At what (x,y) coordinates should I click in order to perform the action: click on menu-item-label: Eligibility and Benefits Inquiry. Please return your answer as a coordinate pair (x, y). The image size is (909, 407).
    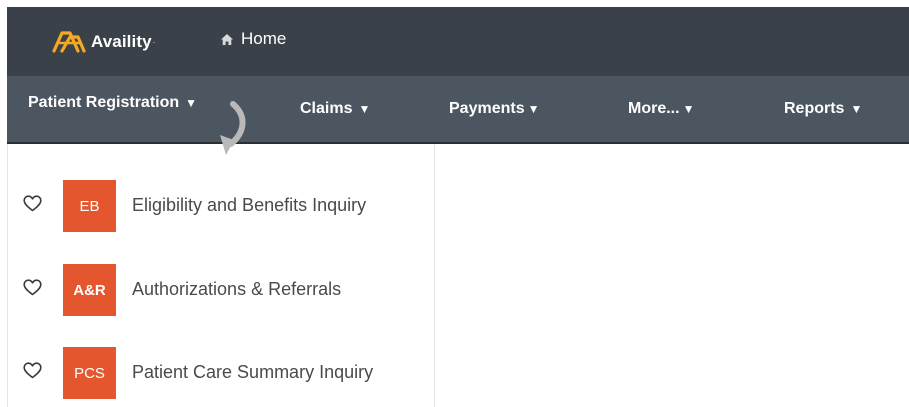
    Looking at the image, I should click on (249, 205).